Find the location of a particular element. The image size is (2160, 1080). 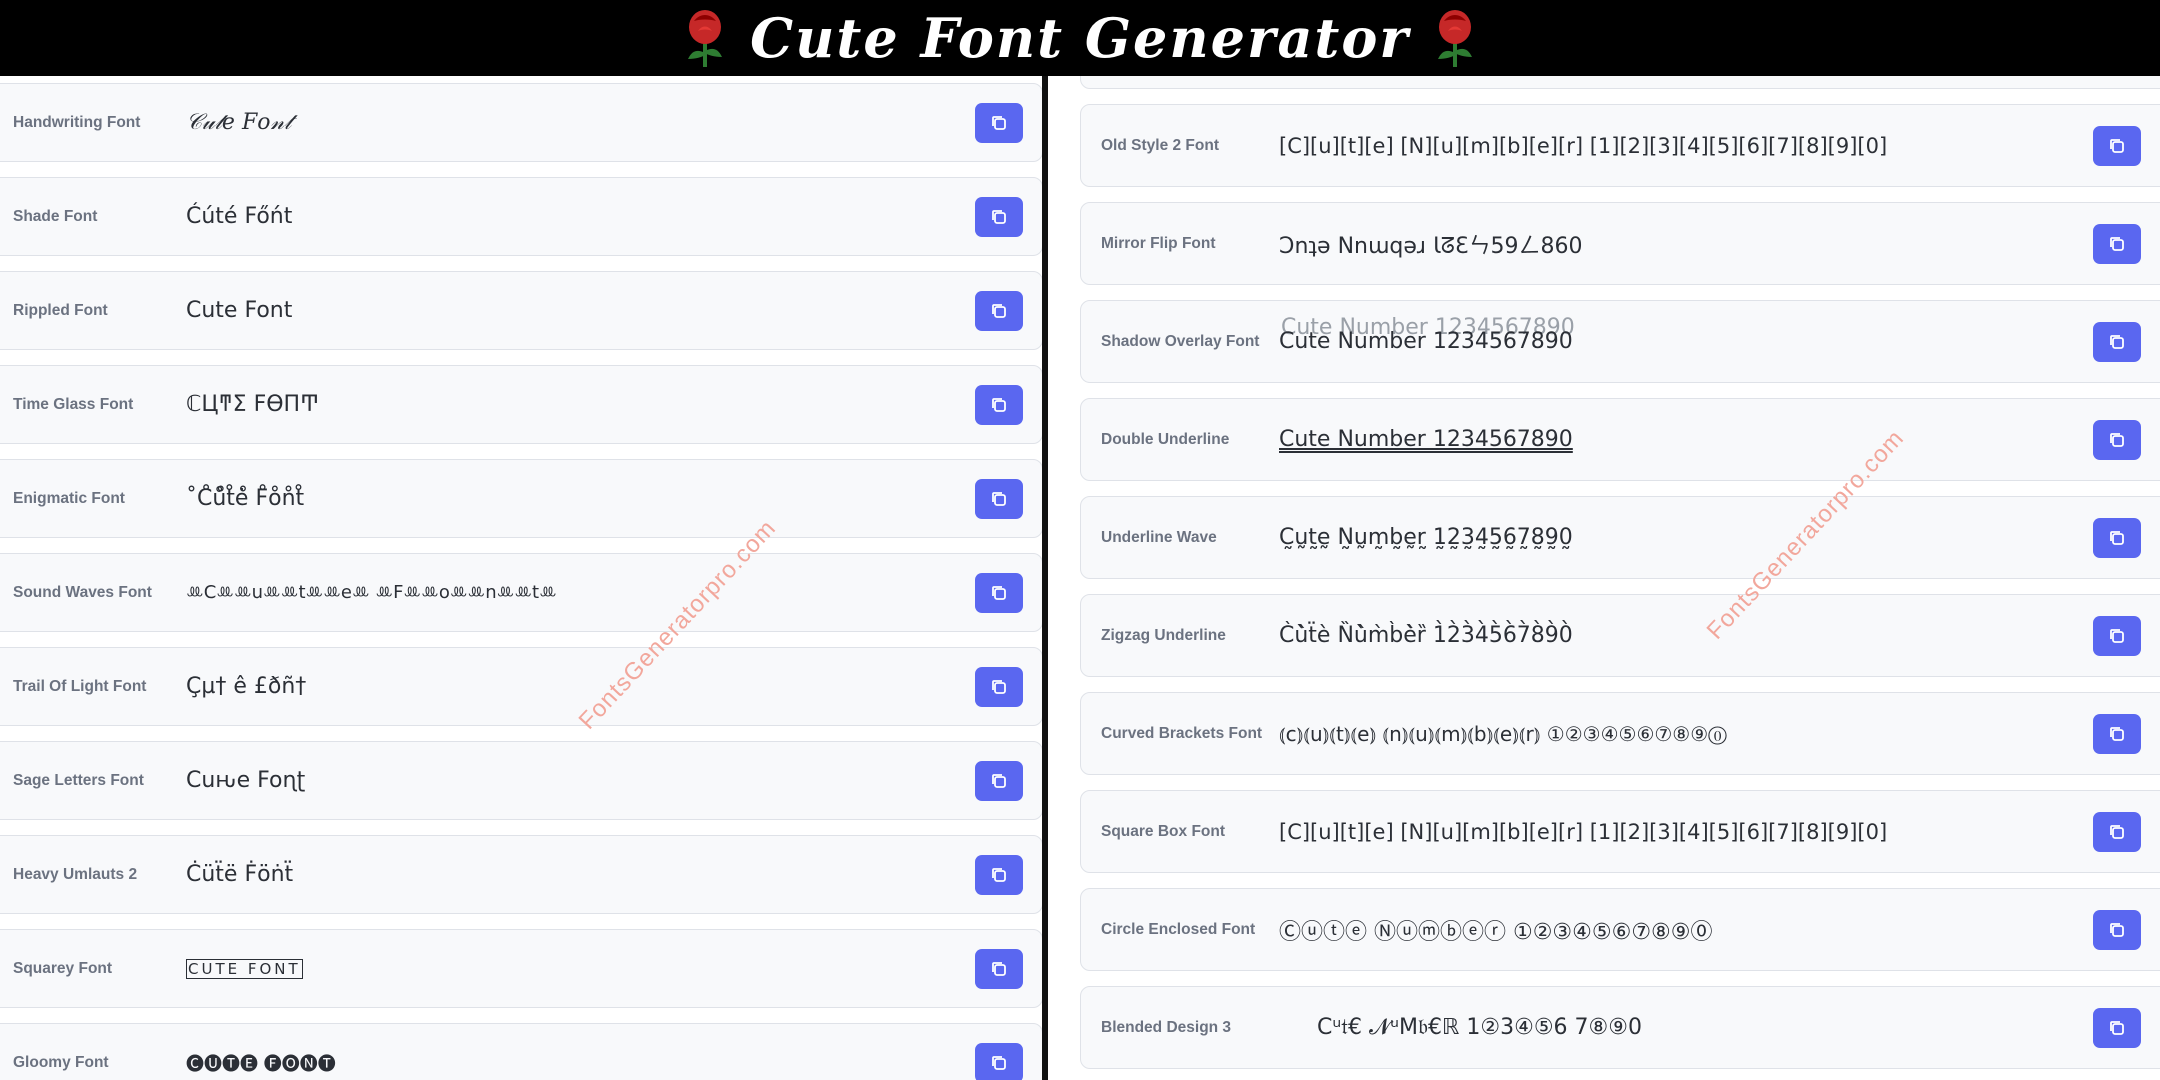

font-preview: Cute Font is located at coordinates (239, 310).